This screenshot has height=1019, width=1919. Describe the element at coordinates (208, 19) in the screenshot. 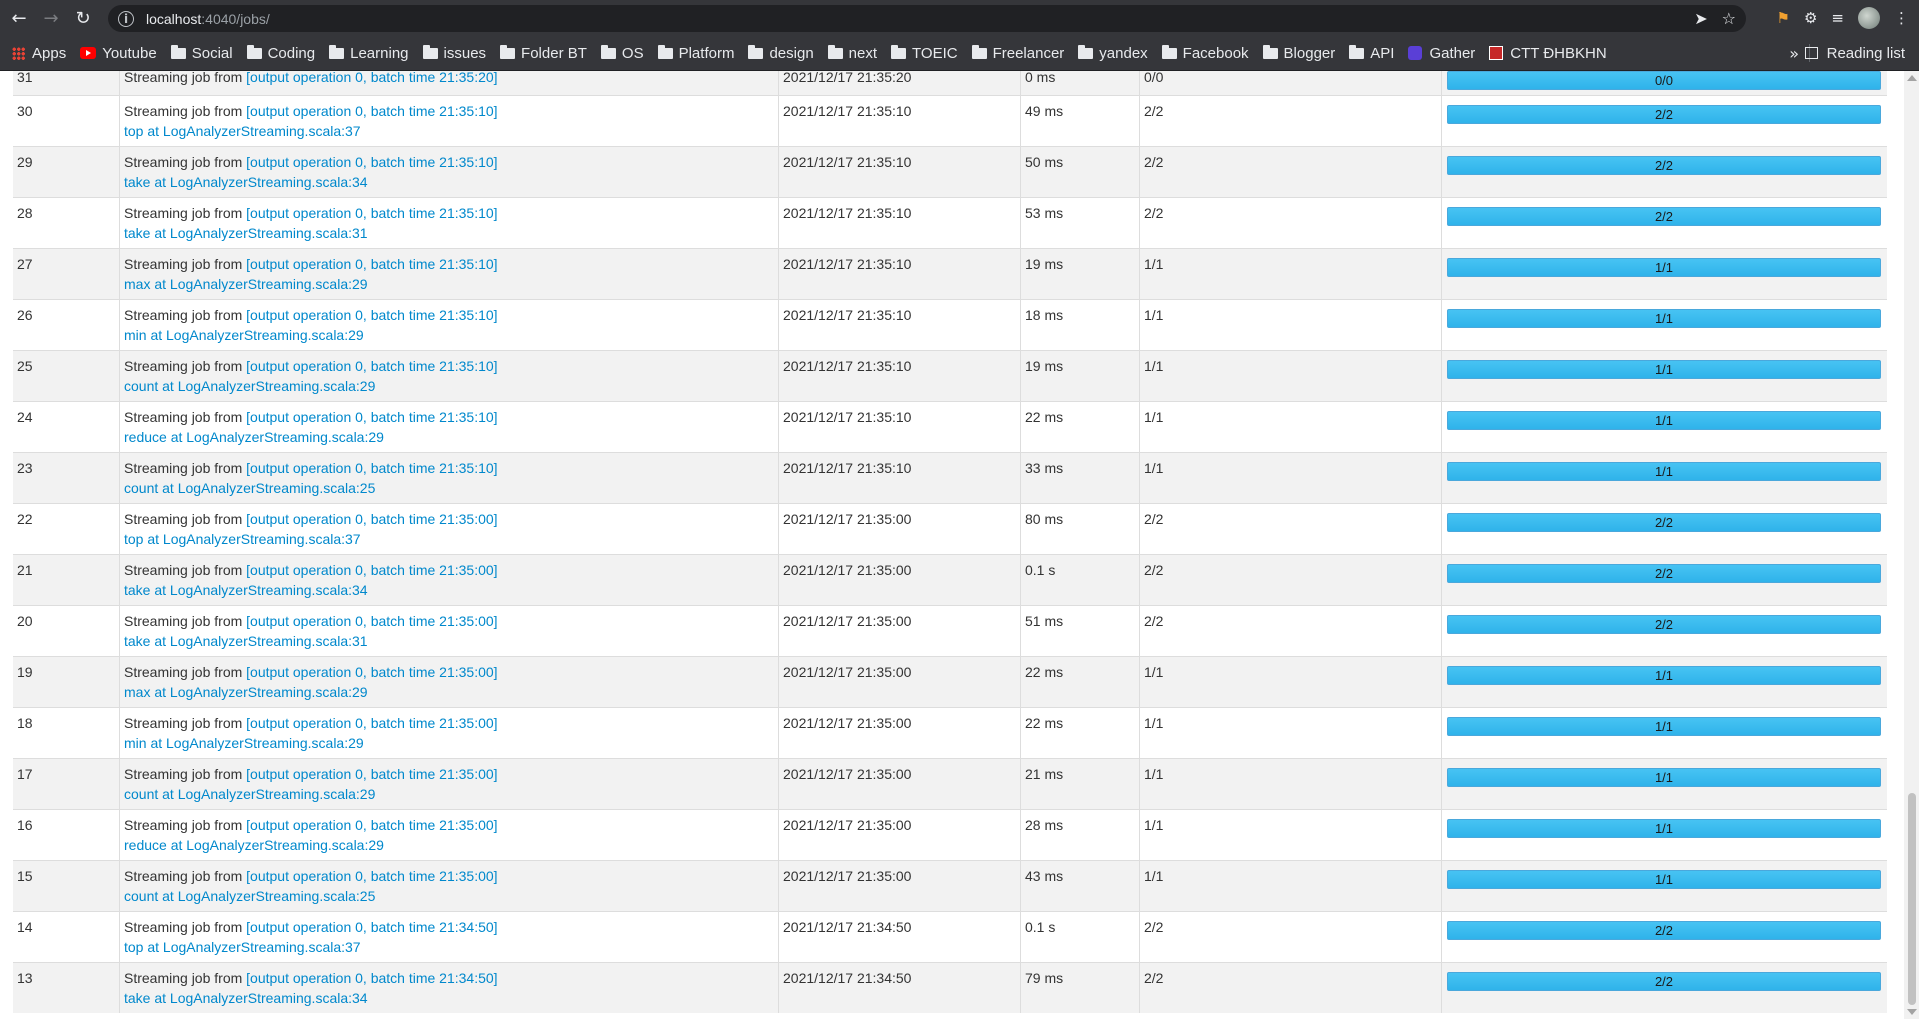

I see `url-text: localhost:4040/jobs/` at that location.